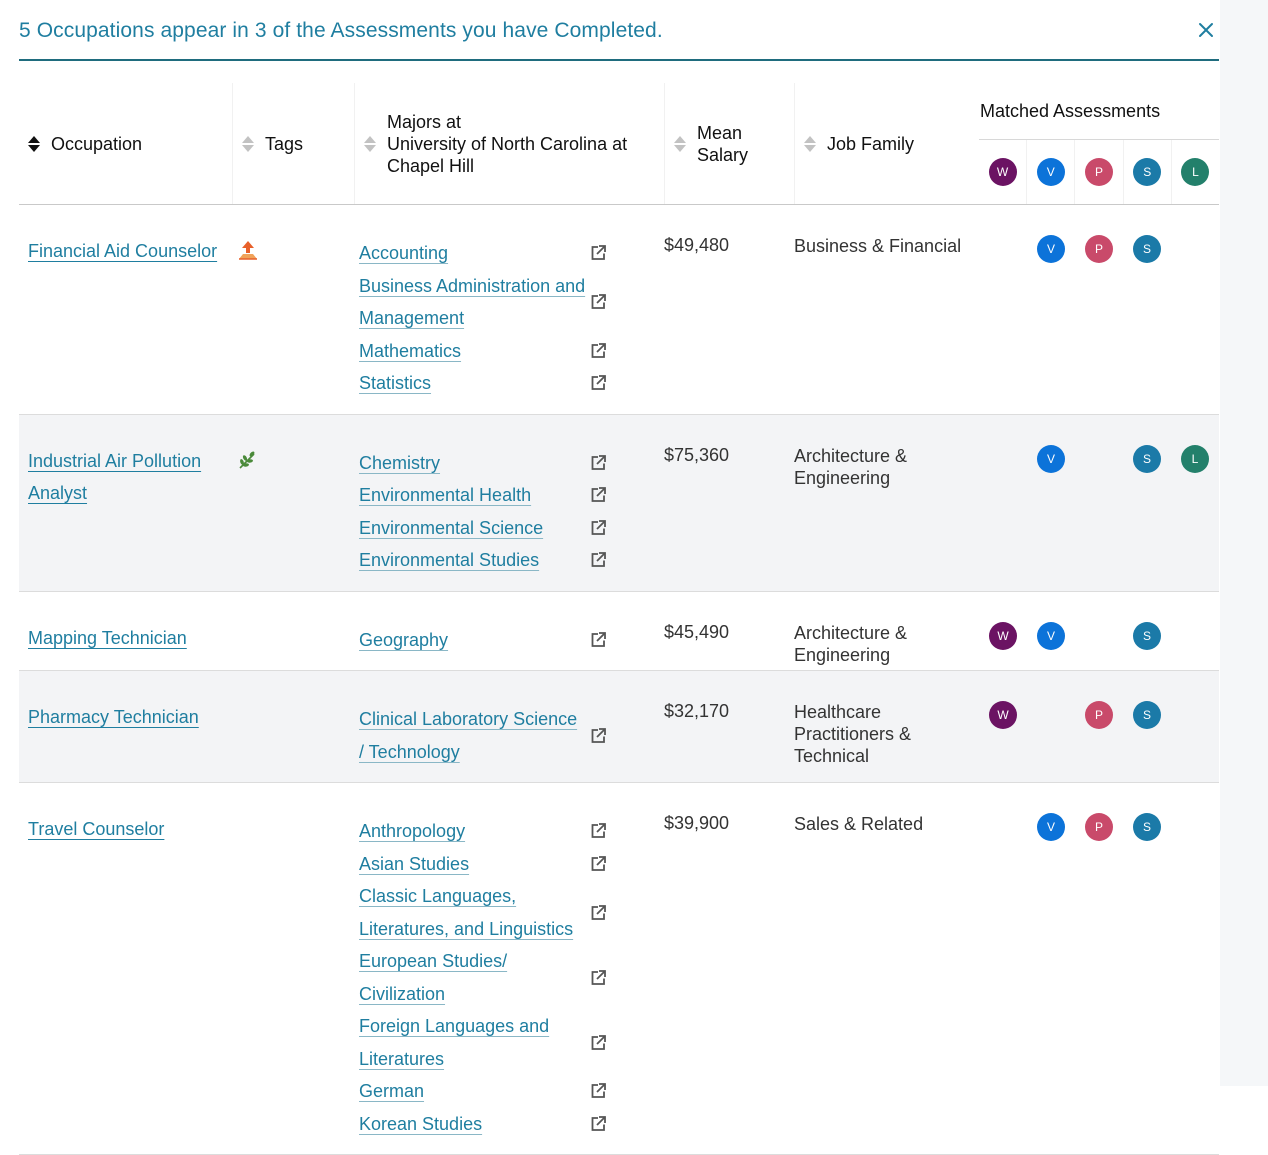 Image resolution: width=1268 pixels, height=1155 pixels. I want to click on column-header-occupation: Occupation, so click(125, 144).